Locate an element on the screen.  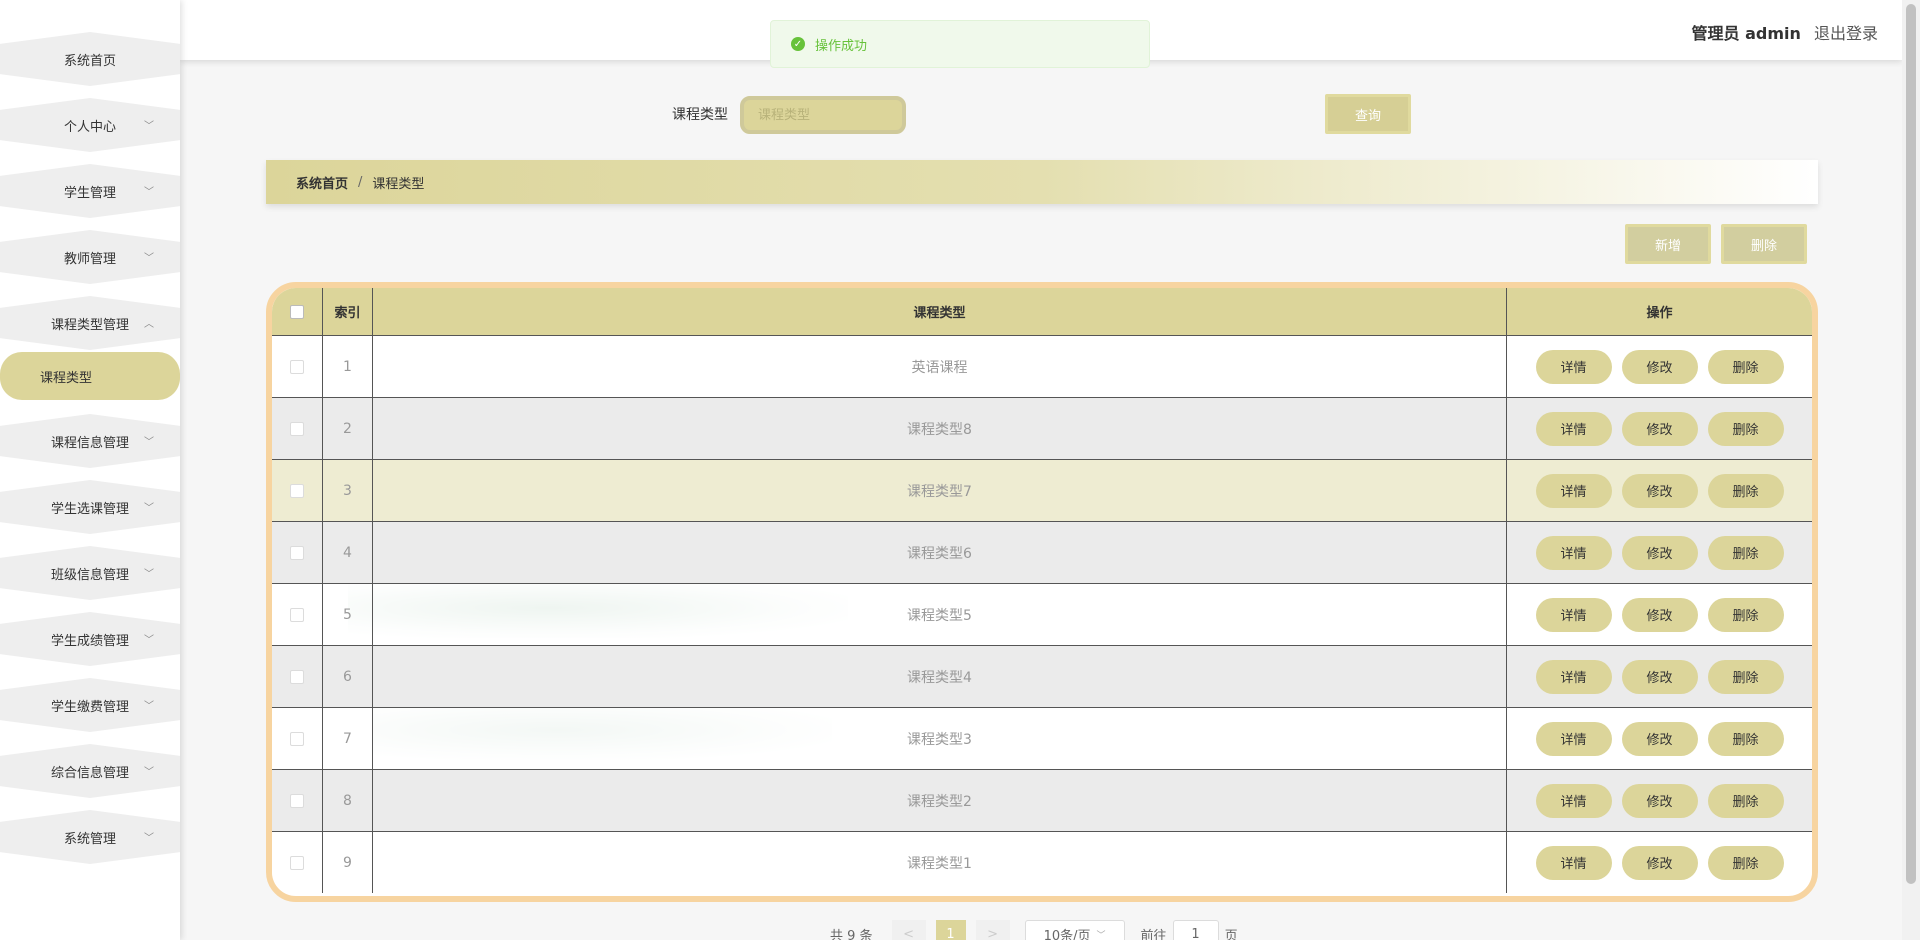
row-index: 8 is located at coordinates (347, 800).